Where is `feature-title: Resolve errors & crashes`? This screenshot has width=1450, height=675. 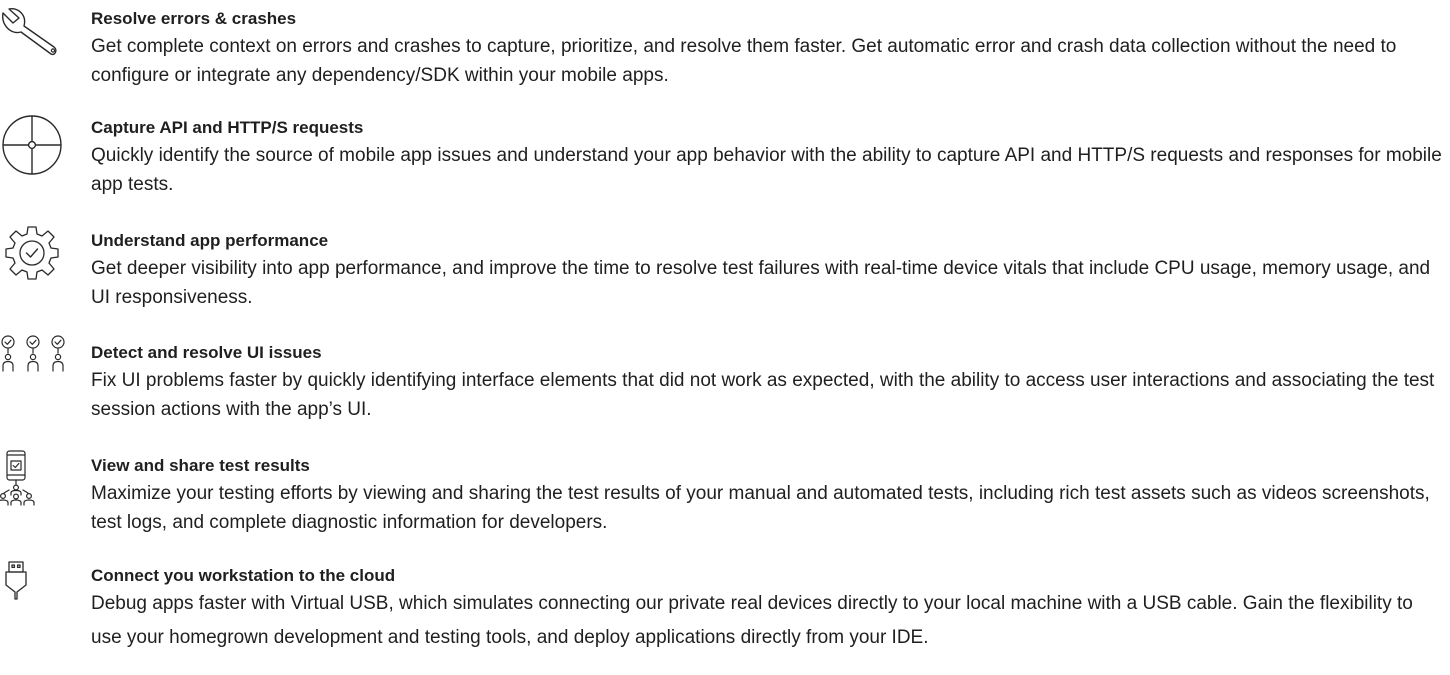 feature-title: Resolve errors & crashes is located at coordinates (194, 18).